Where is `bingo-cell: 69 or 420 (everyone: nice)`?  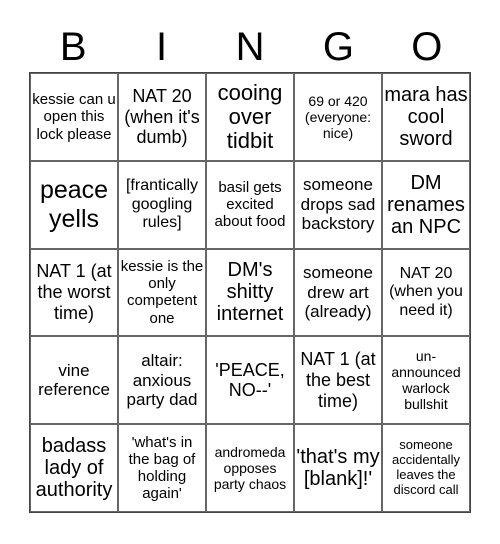 bingo-cell: 69 or 420 (everyone: nice) is located at coordinates (338, 117).